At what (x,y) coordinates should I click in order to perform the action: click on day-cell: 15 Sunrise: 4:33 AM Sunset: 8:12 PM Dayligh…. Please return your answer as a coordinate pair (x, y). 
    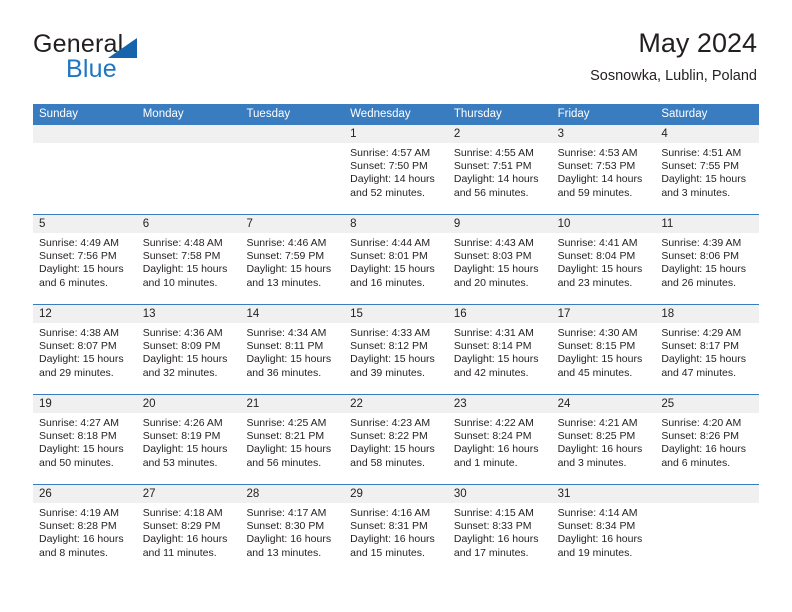
    Looking at the image, I should click on (396, 349).